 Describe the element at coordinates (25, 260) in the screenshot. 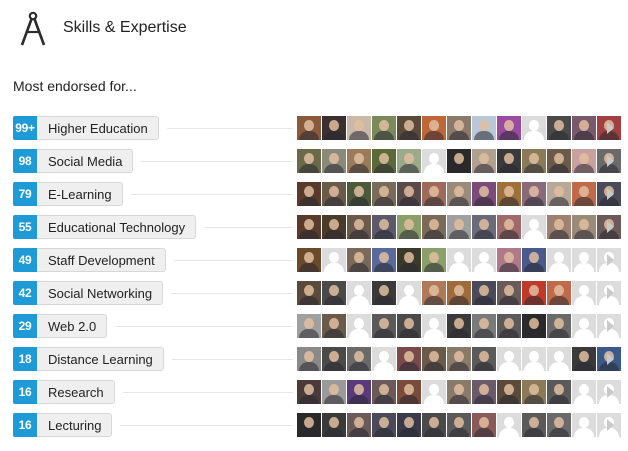

I see `endorsement-count-badge: 49` at that location.